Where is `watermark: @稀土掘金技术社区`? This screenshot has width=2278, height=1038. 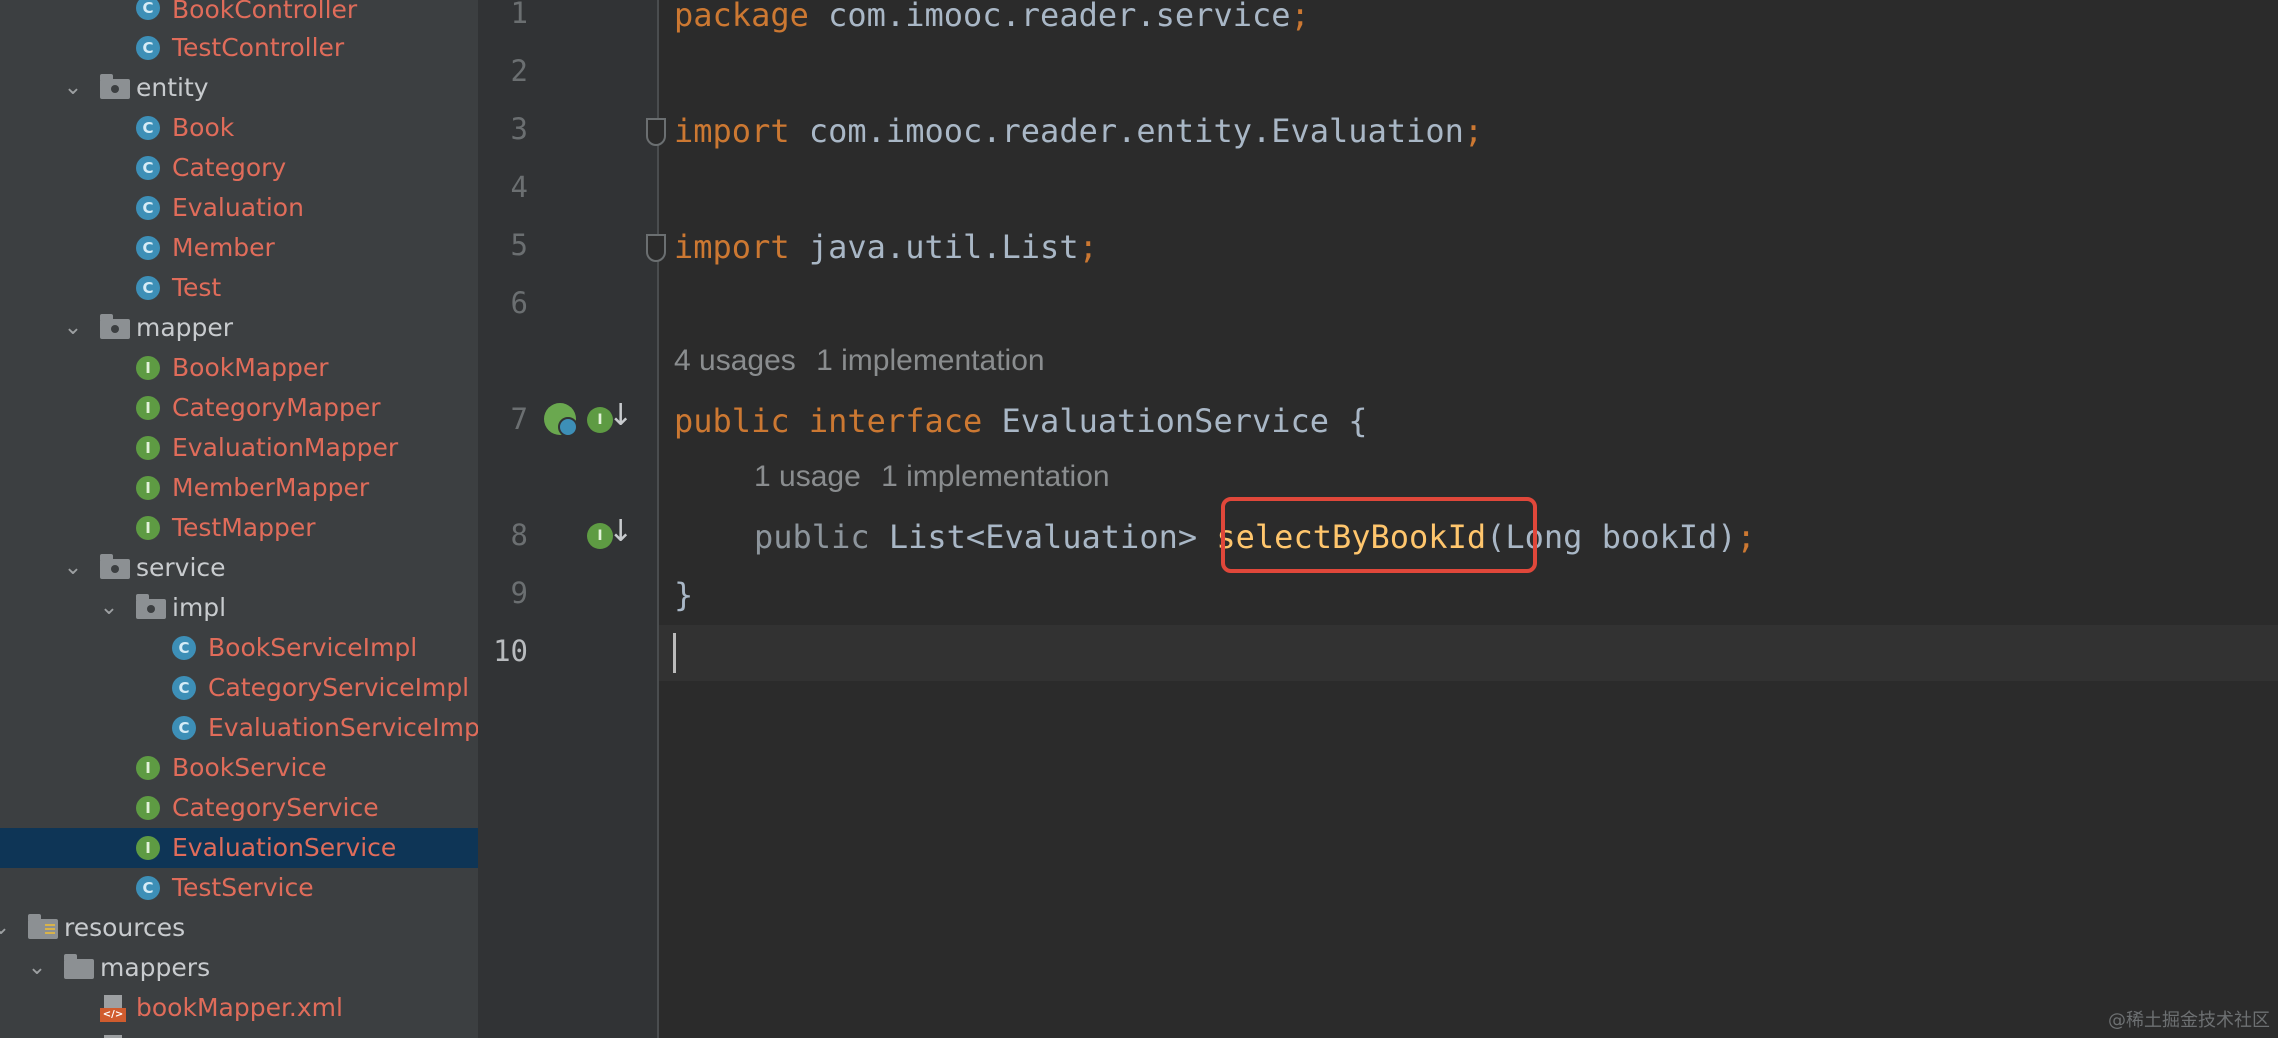
watermark: @稀土掘金技术社区 is located at coordinates (2189, 1020).